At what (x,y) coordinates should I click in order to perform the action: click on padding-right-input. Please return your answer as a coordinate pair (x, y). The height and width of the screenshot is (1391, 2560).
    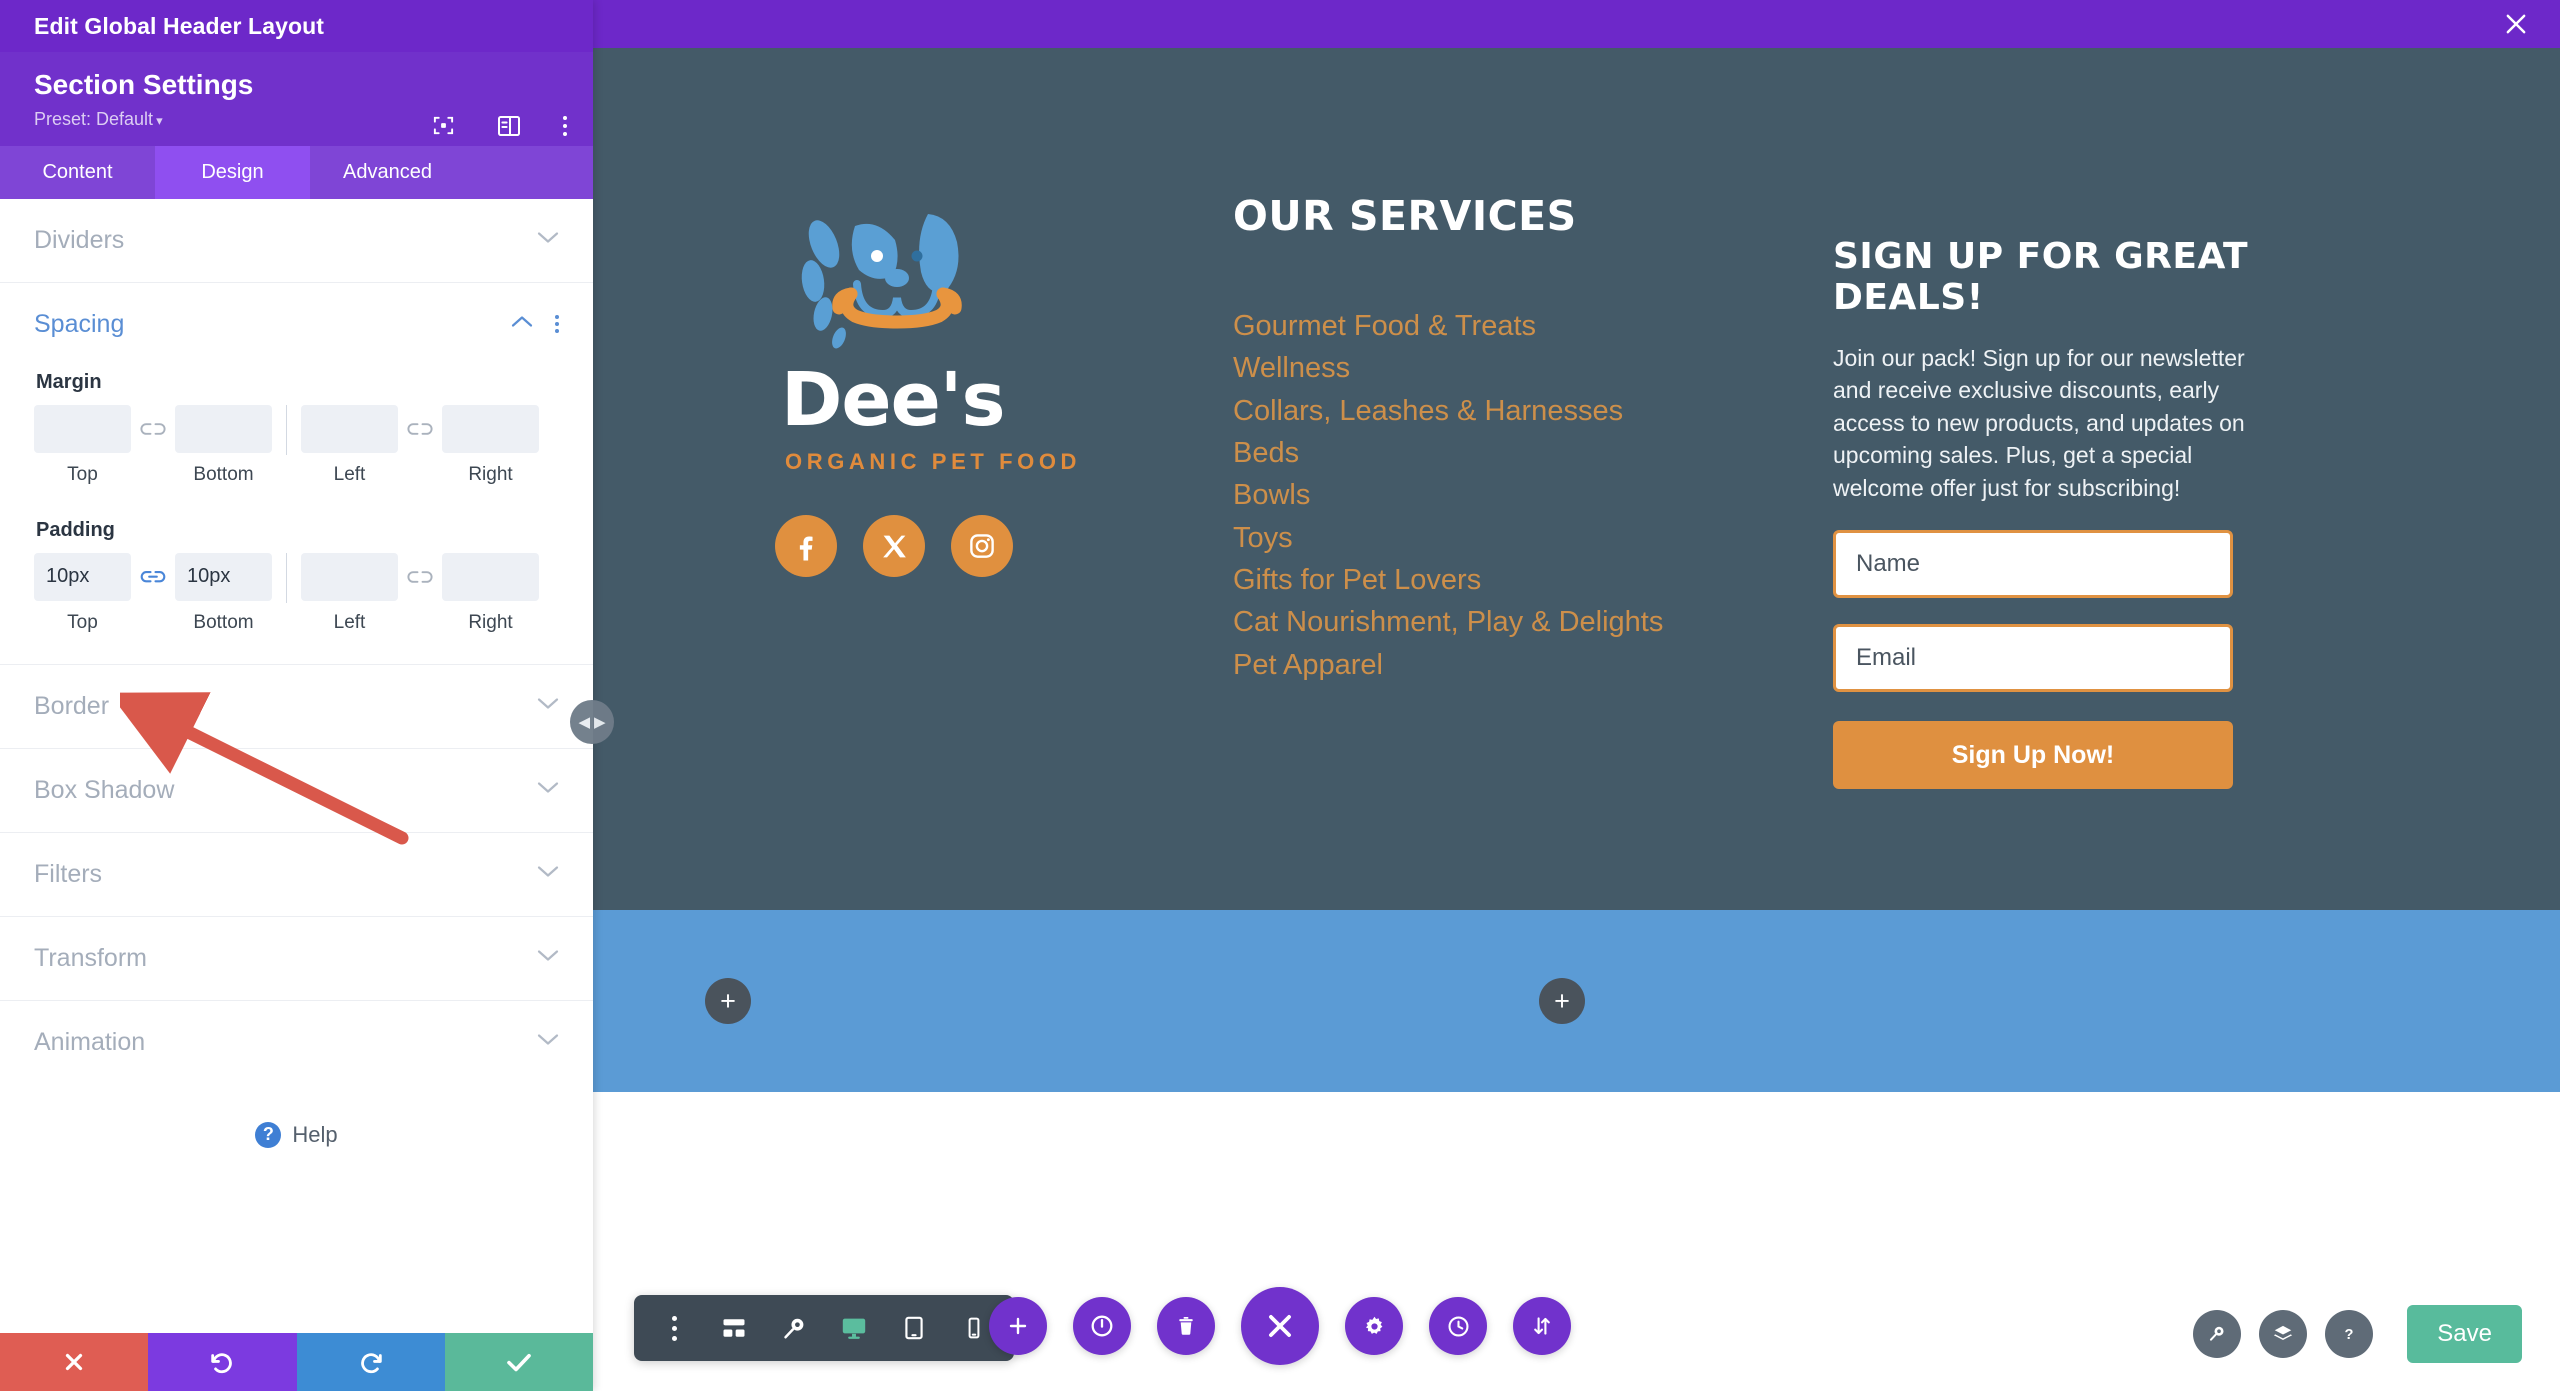
    Looking at the image, I should click on (490, 576).